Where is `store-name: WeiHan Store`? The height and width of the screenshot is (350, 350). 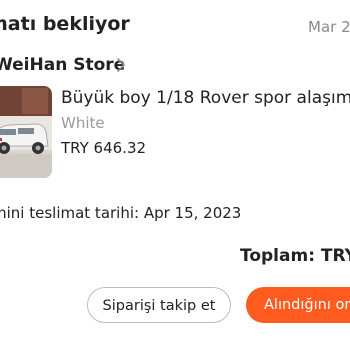
store-name: WeiHan Store is located at coordinates (63, 65).